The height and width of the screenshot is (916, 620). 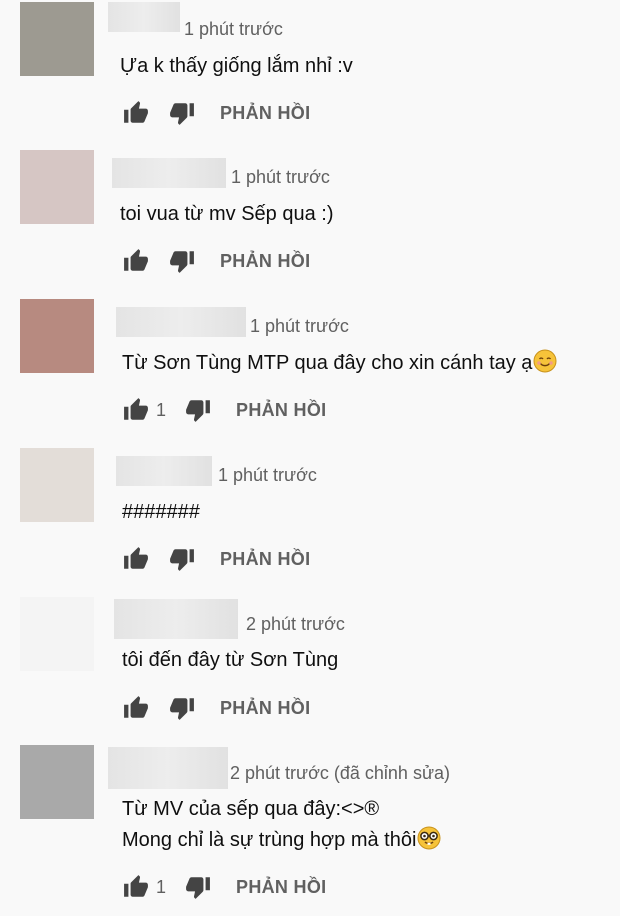 I want to click on comment-text: tôi đến đây từ Sơn Tùng, so click(x=230, y=660).